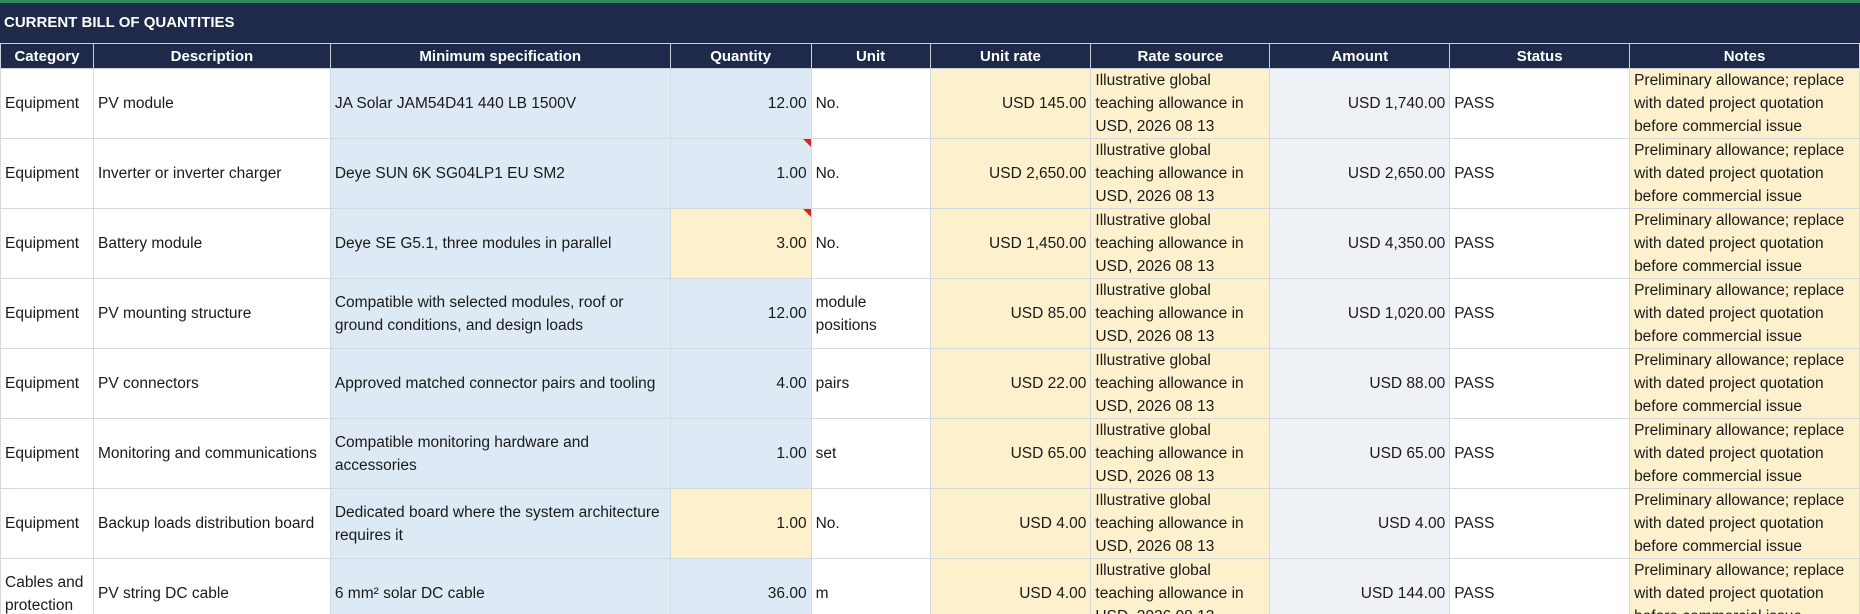 The width and height of the screenshot is (1860, 614). I want to click on cell-amount: USD 144.00, so click(1360, 586).